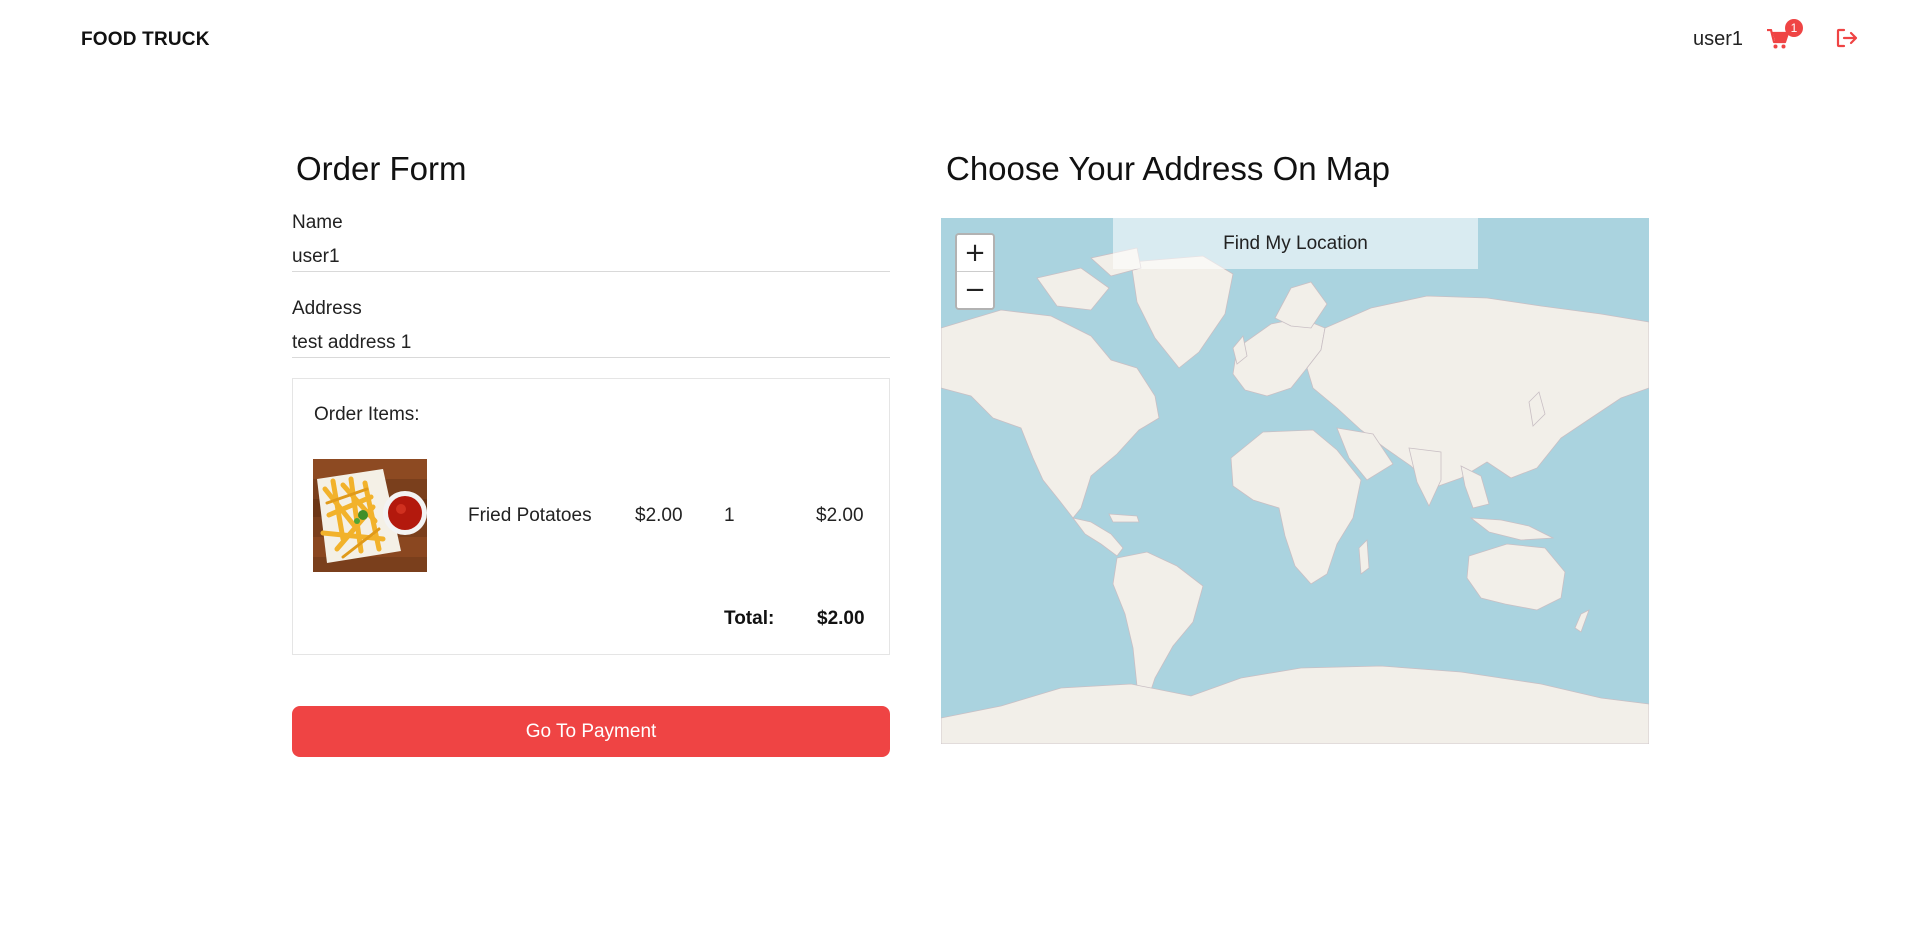  Describe the element at coordinates (841, 618) in the screenshot. I see `total-value: $2.00` at that location.